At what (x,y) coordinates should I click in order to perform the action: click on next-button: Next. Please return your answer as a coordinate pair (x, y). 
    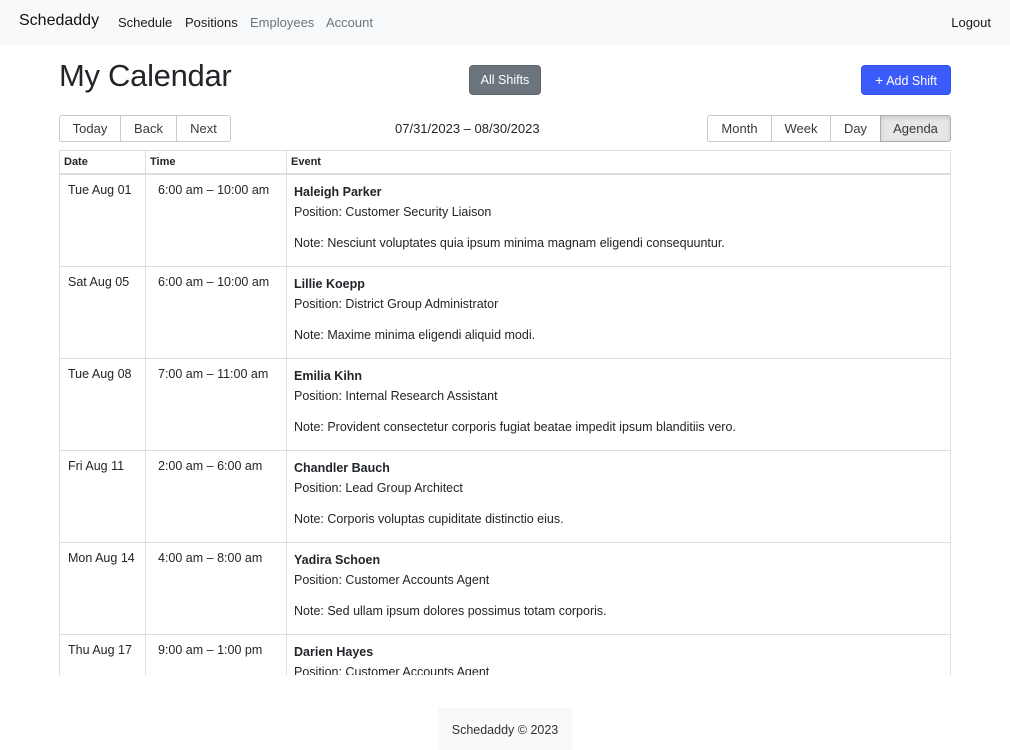
    Looking at the image, I should click on (203, 128).